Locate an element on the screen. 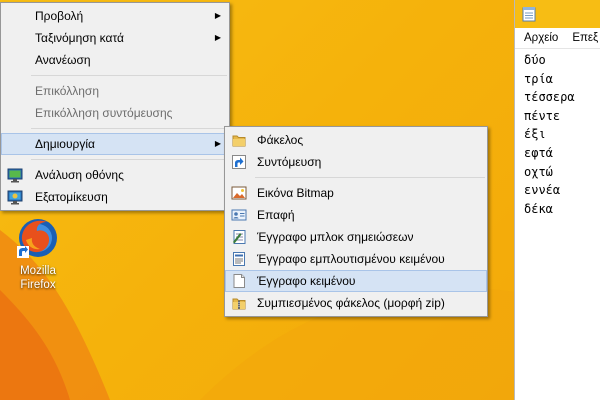 The height and width of the screenshot is (400, 600). contact-icon is located at coordinates (239, 215).